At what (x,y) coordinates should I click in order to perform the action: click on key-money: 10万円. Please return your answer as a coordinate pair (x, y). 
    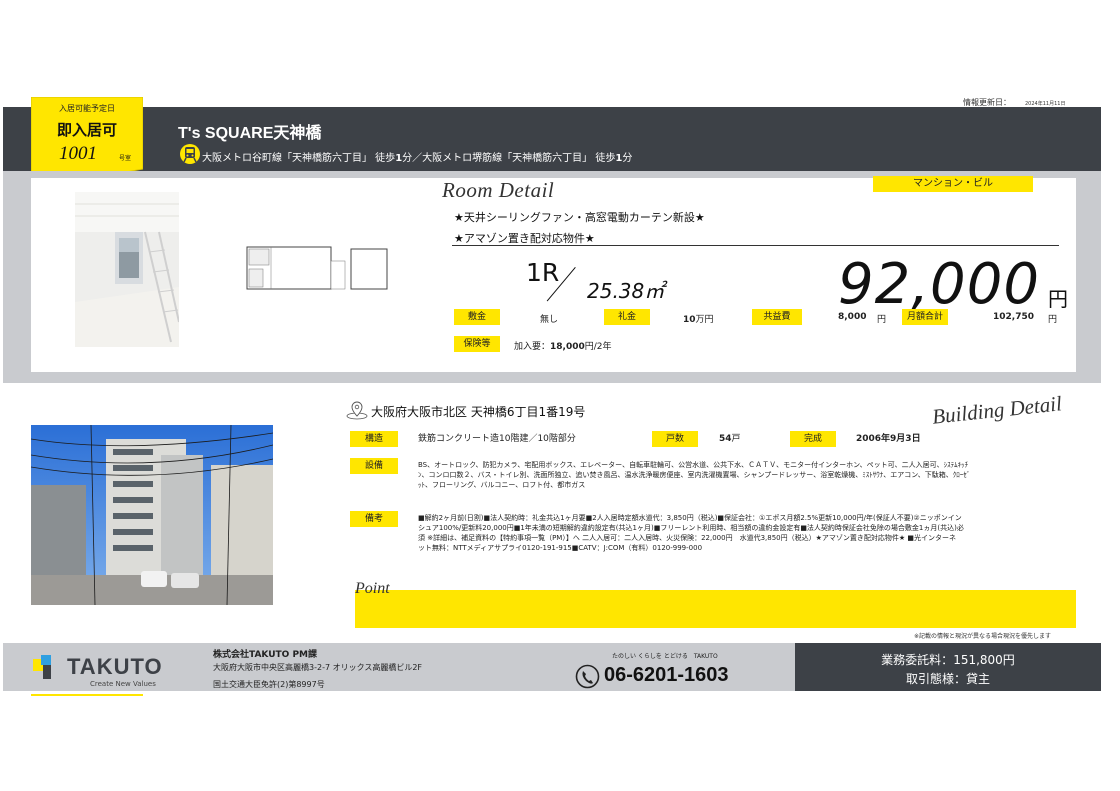
    Looking at the image, I should click on (698, 318).